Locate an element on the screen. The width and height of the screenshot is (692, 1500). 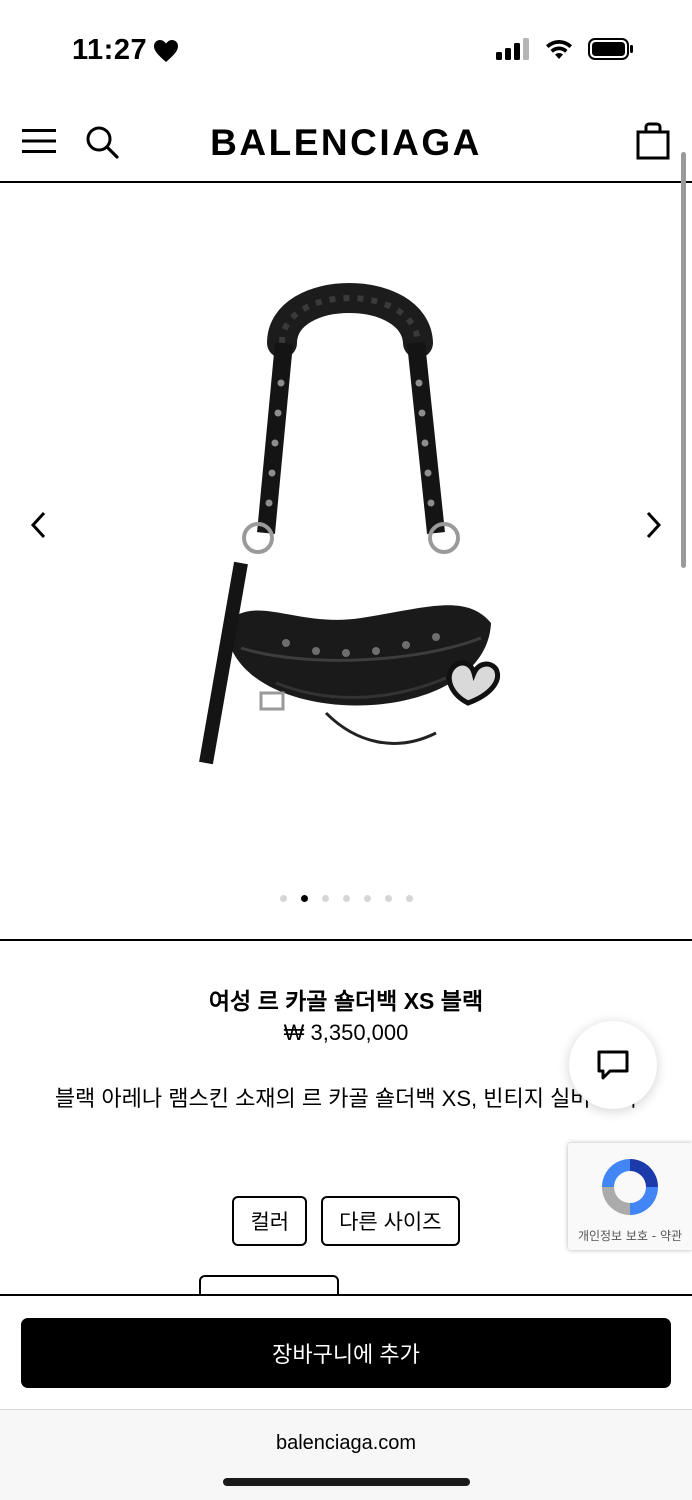
battery-icon is located at coordinates (610, 49).